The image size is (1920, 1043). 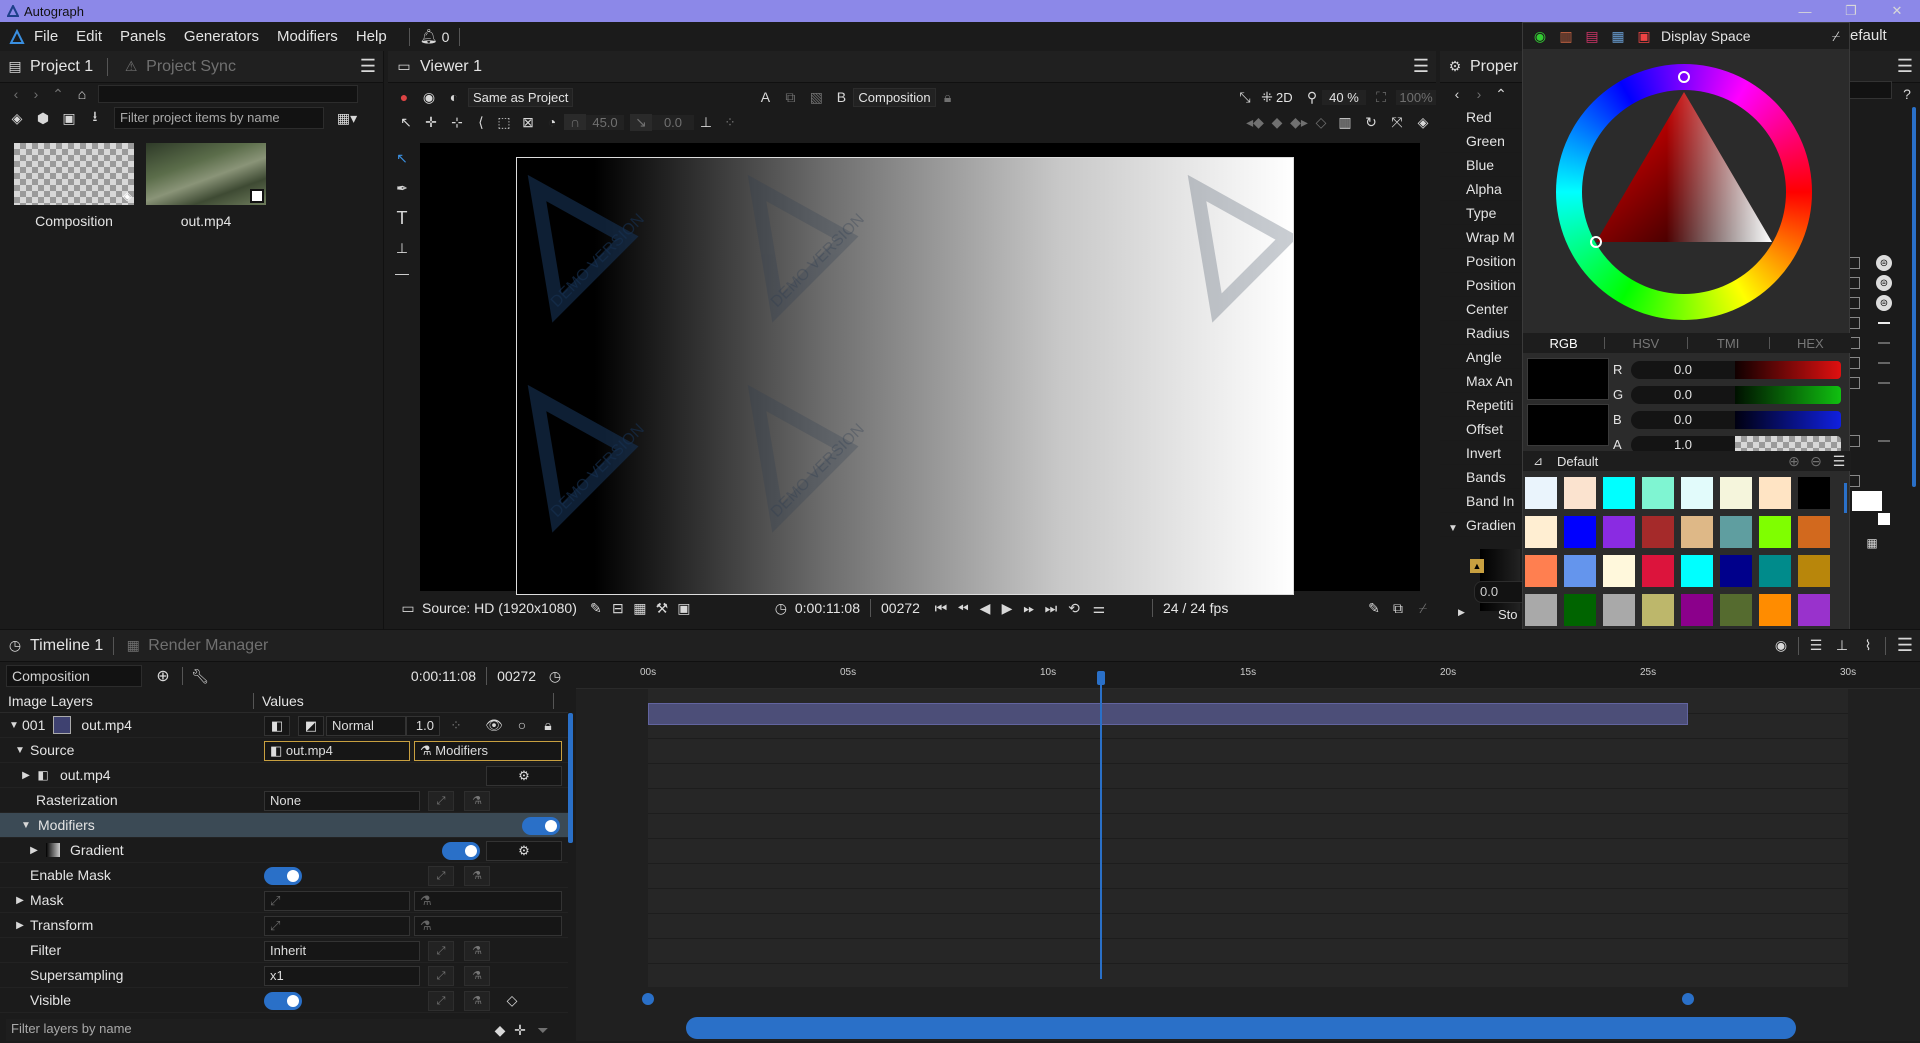 I want to click on color-sliders-mode-icon: ▥, so click(x=1566, y=36).